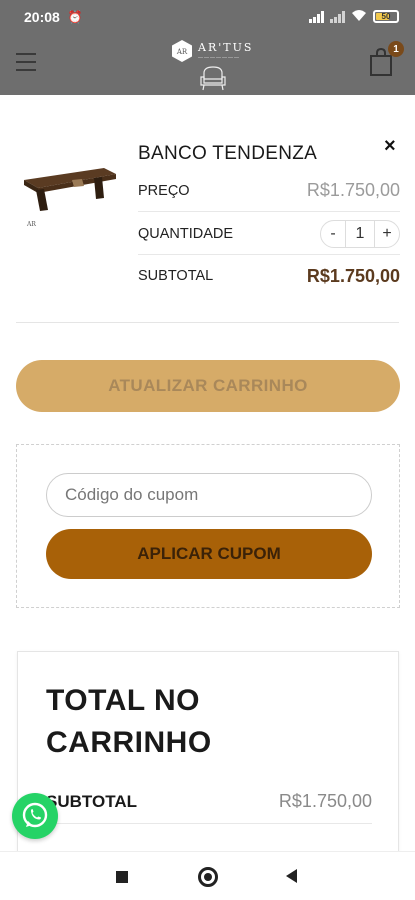 This screenshot has width=415, height=900. Describe the element at coordinates (42, 16) in the screenshot. I see `status-time: 20:08` at that location.